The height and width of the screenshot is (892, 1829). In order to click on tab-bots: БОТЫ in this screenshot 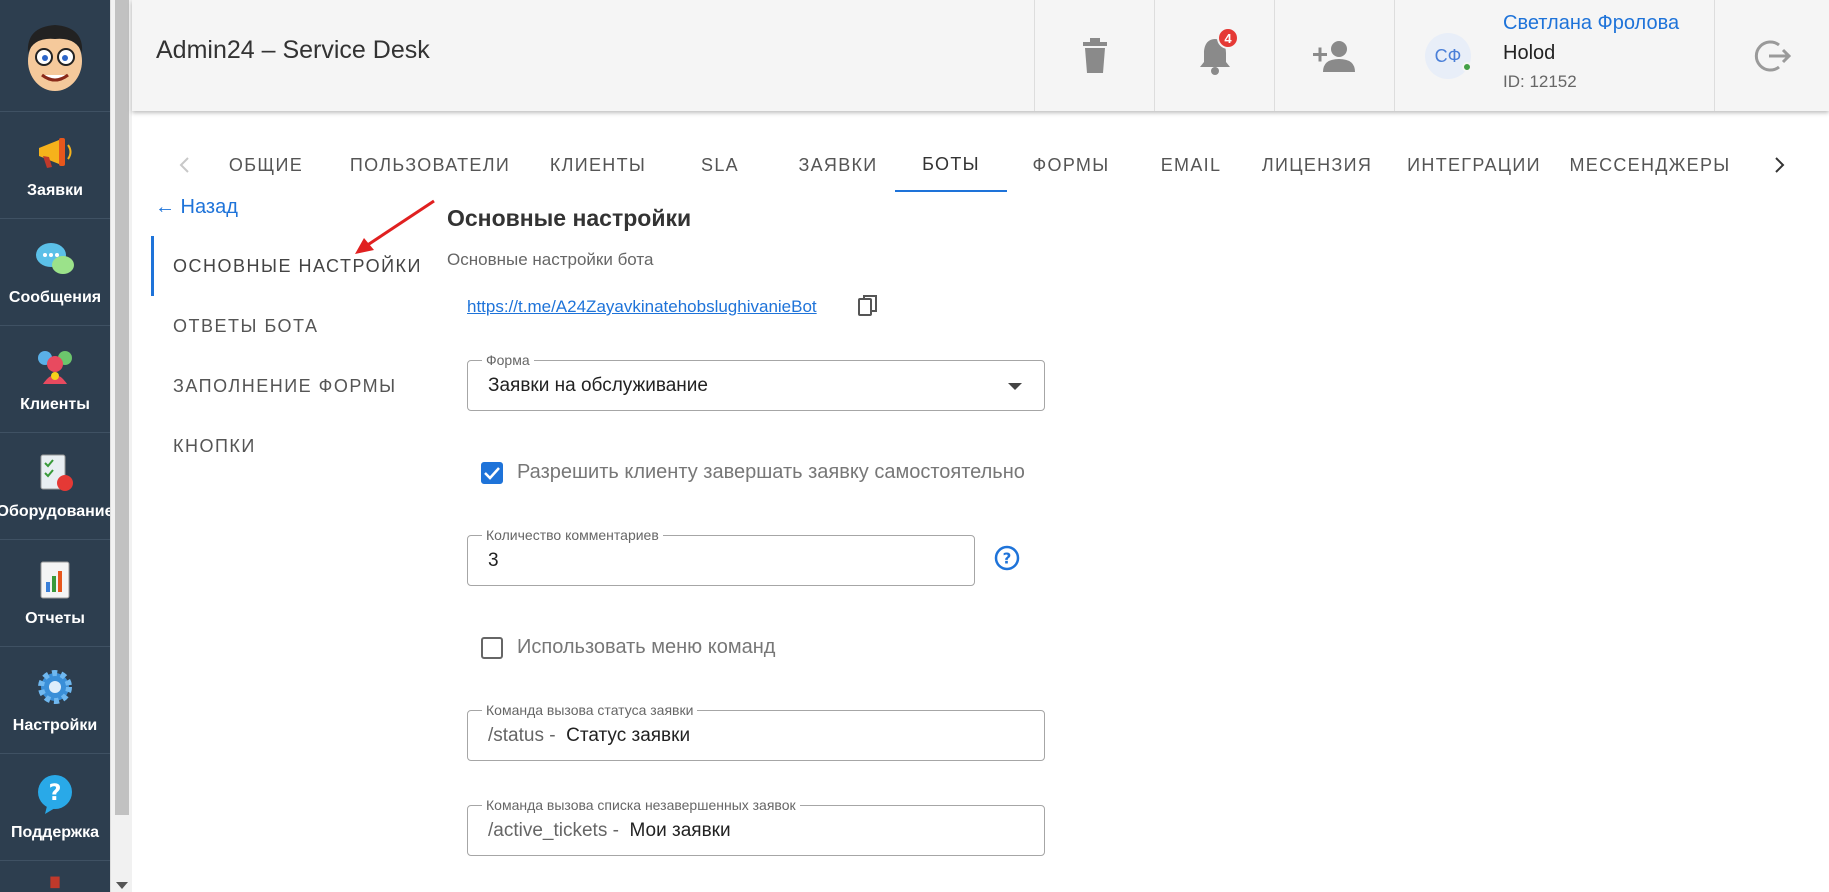, I will do `click(951, 165)`.